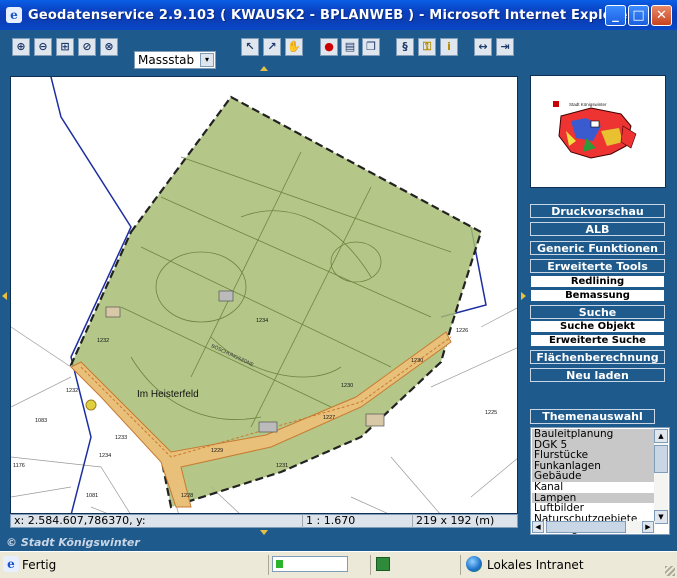  What do you see at coordinates (217, 451) in the screenshot?
I see `parcel-number: 1229` at bounding box center [217, 451].